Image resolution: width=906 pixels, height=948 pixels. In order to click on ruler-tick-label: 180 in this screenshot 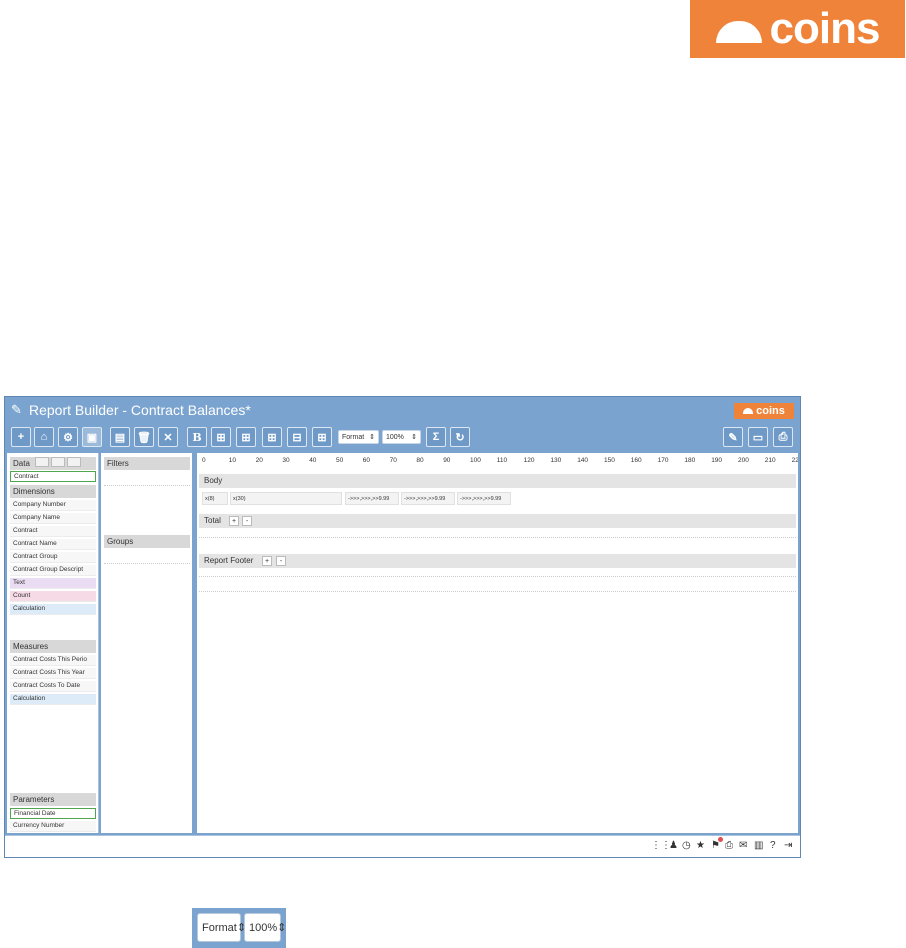, I will do `click(690, 460)`.